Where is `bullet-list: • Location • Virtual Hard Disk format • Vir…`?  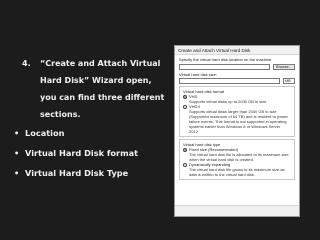
bullet-list: • Location • Virtual Hard Disk format • Vir… is located at coordinates (76, 157).